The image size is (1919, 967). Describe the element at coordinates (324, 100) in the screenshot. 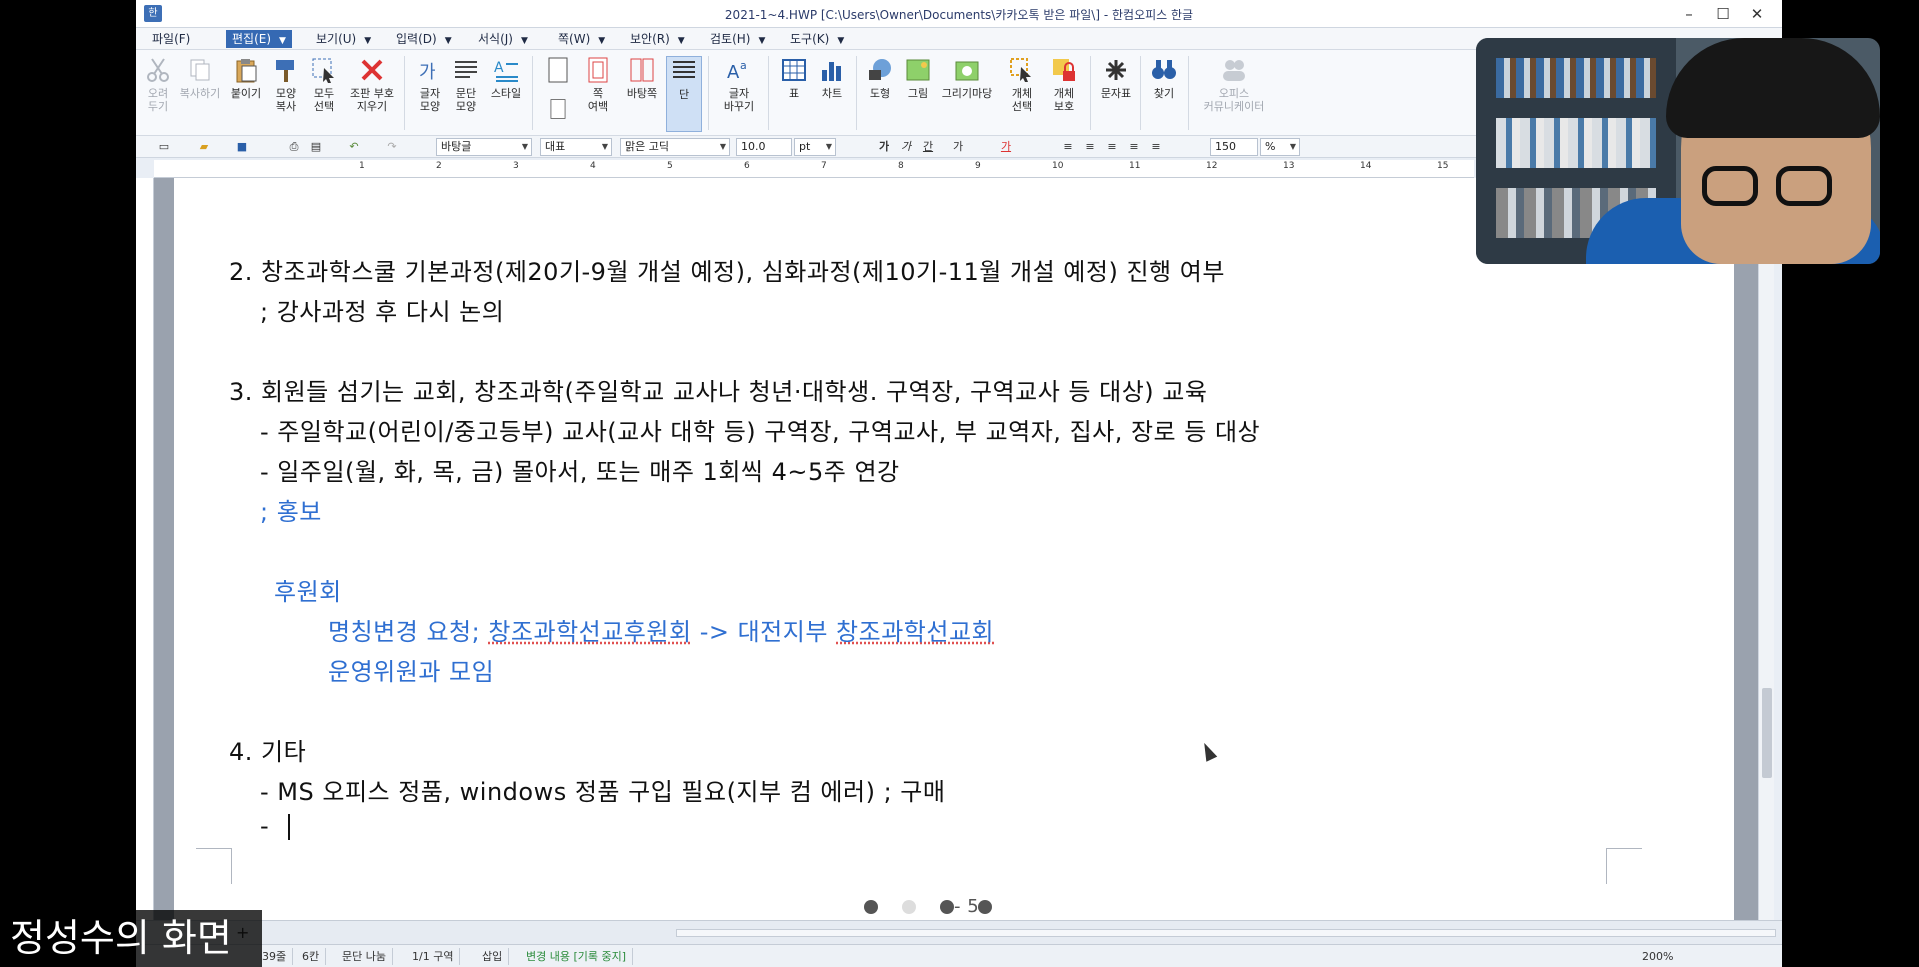

I see `select-all-label: 모두 선택` at that location.